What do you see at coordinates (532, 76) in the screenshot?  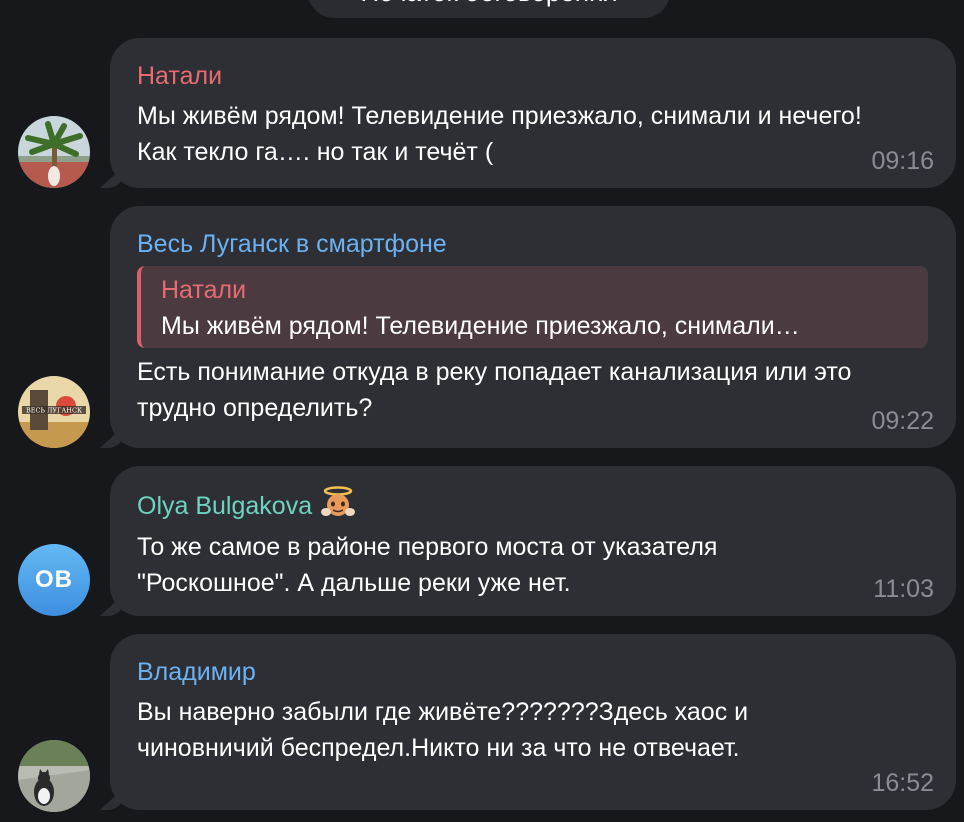 I see `sender-name: Натали` at bounding box center [532, 76].